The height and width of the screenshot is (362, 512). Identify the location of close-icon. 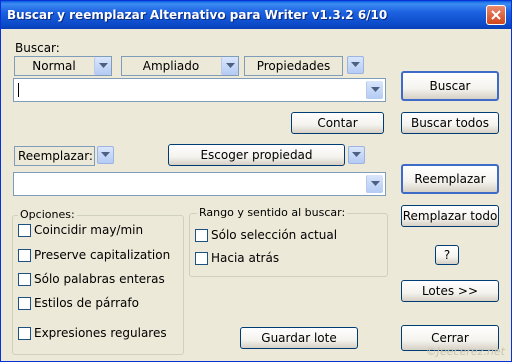
(496, 15).